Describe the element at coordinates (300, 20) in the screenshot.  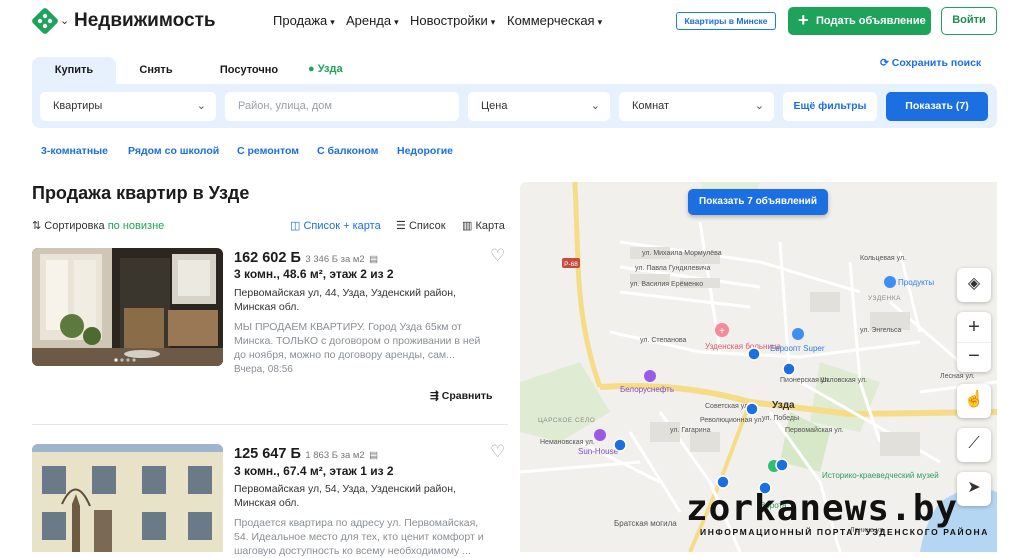
I see `nav-label: Продажа` at that location.